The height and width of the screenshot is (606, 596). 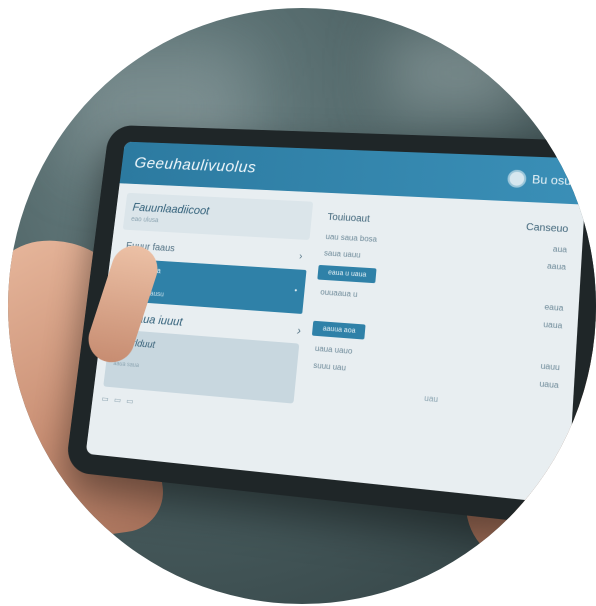 What do you see at coordinates (135, 344) in the screenshot?
I see `info-card-title: Eaurlduut` at bounding box center [135, 344].